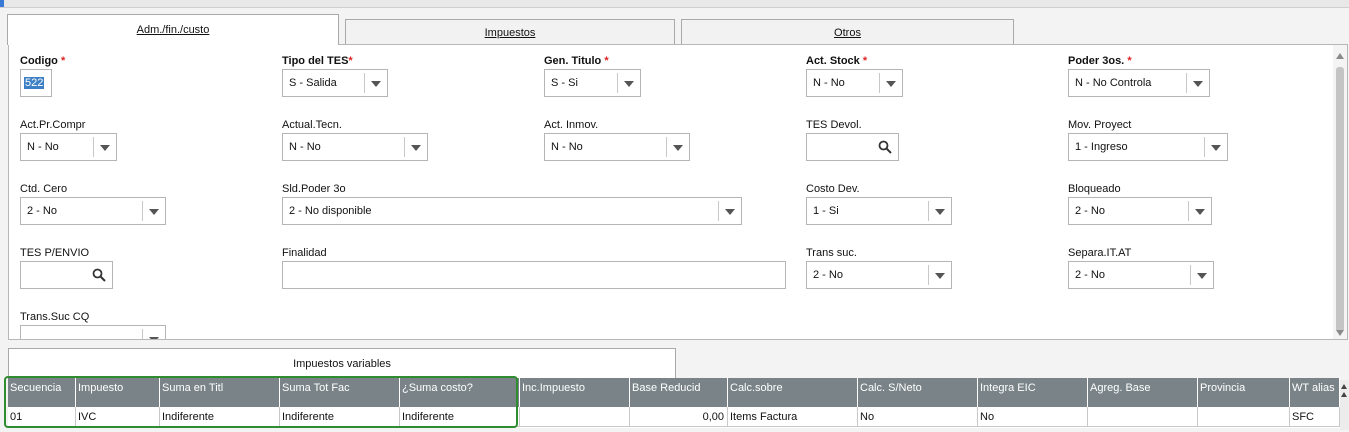 The image size is (1349, 432). I want to click on poder-3os-select: N - No Controla, so click(1139, 83).